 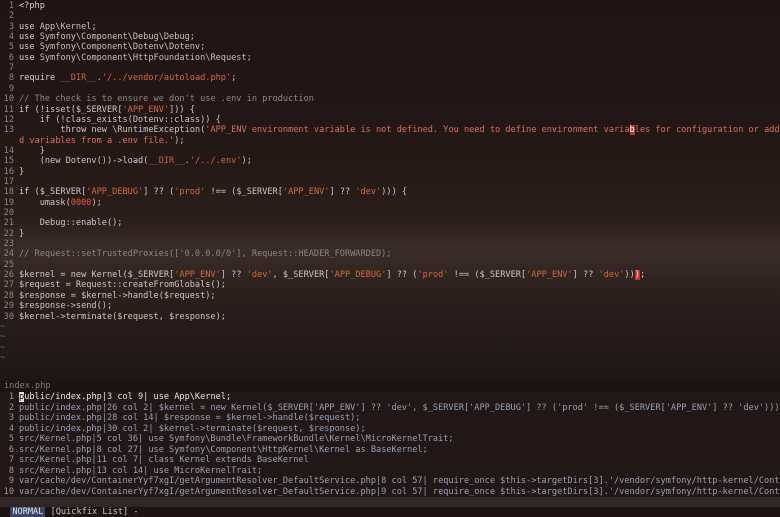 I want to click on line-number: 22, so click(x=8, y=233).